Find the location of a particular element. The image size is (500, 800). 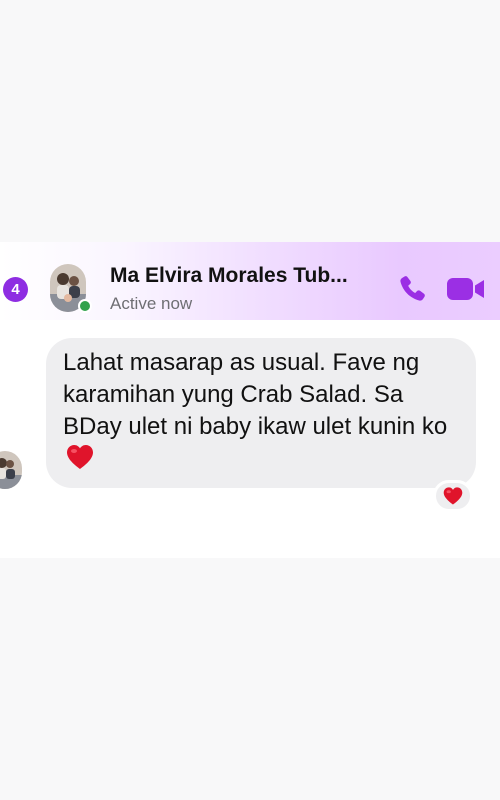

phone-icon is located at coordinates (412, 288).